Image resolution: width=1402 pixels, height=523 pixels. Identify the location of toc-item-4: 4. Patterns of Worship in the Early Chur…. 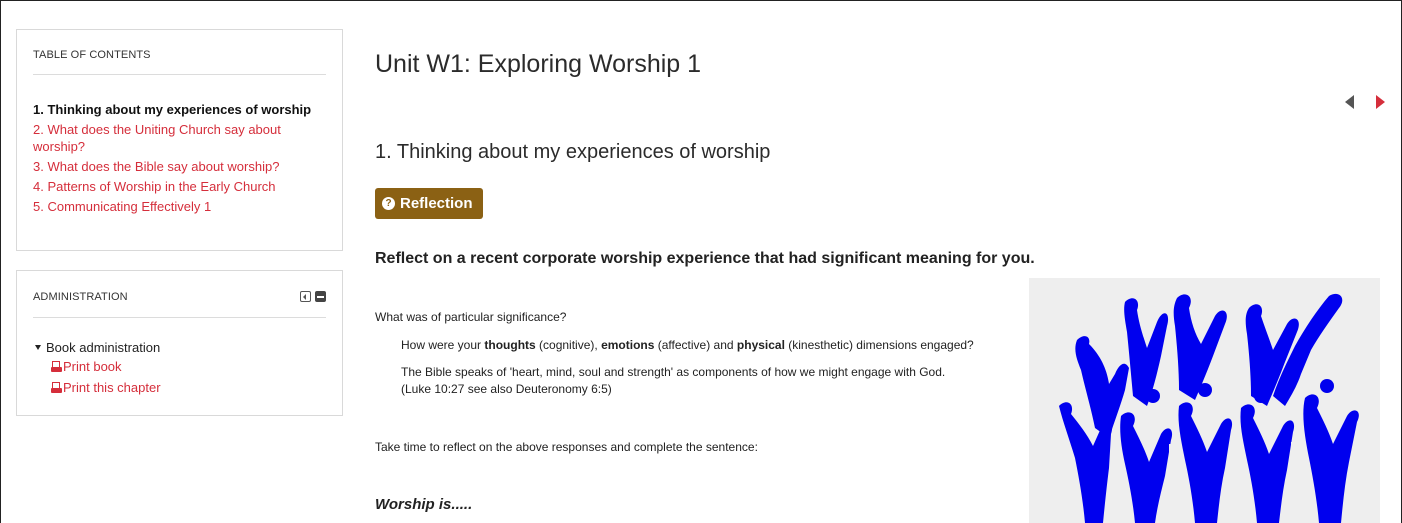
(179, 186).